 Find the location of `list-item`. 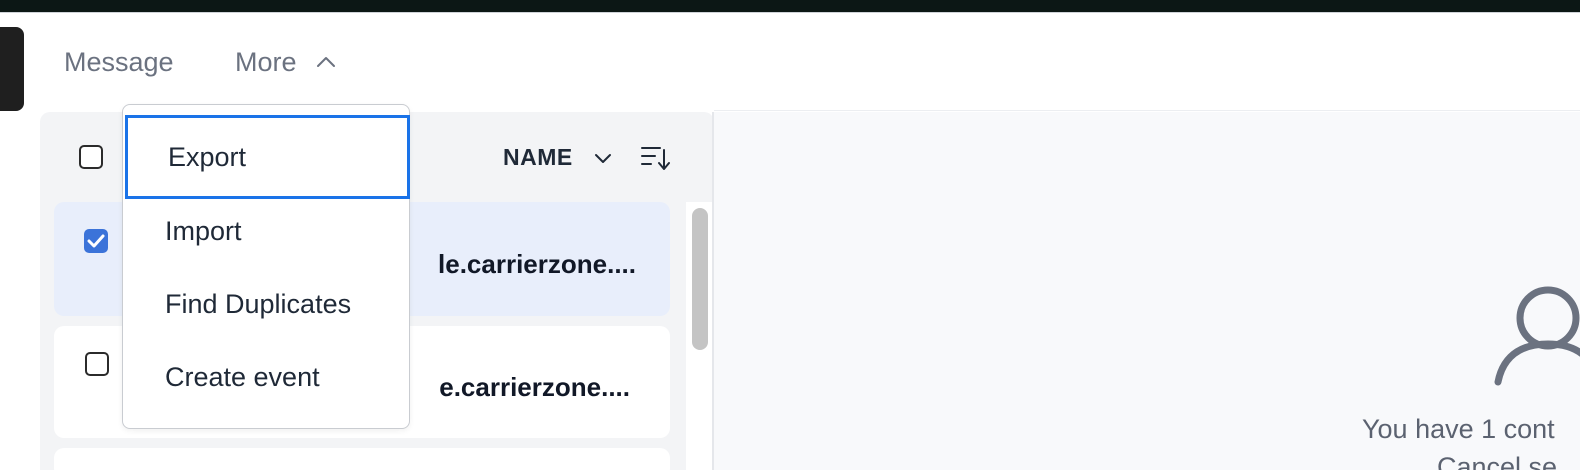

list-item is located at coordinates (362, 459).